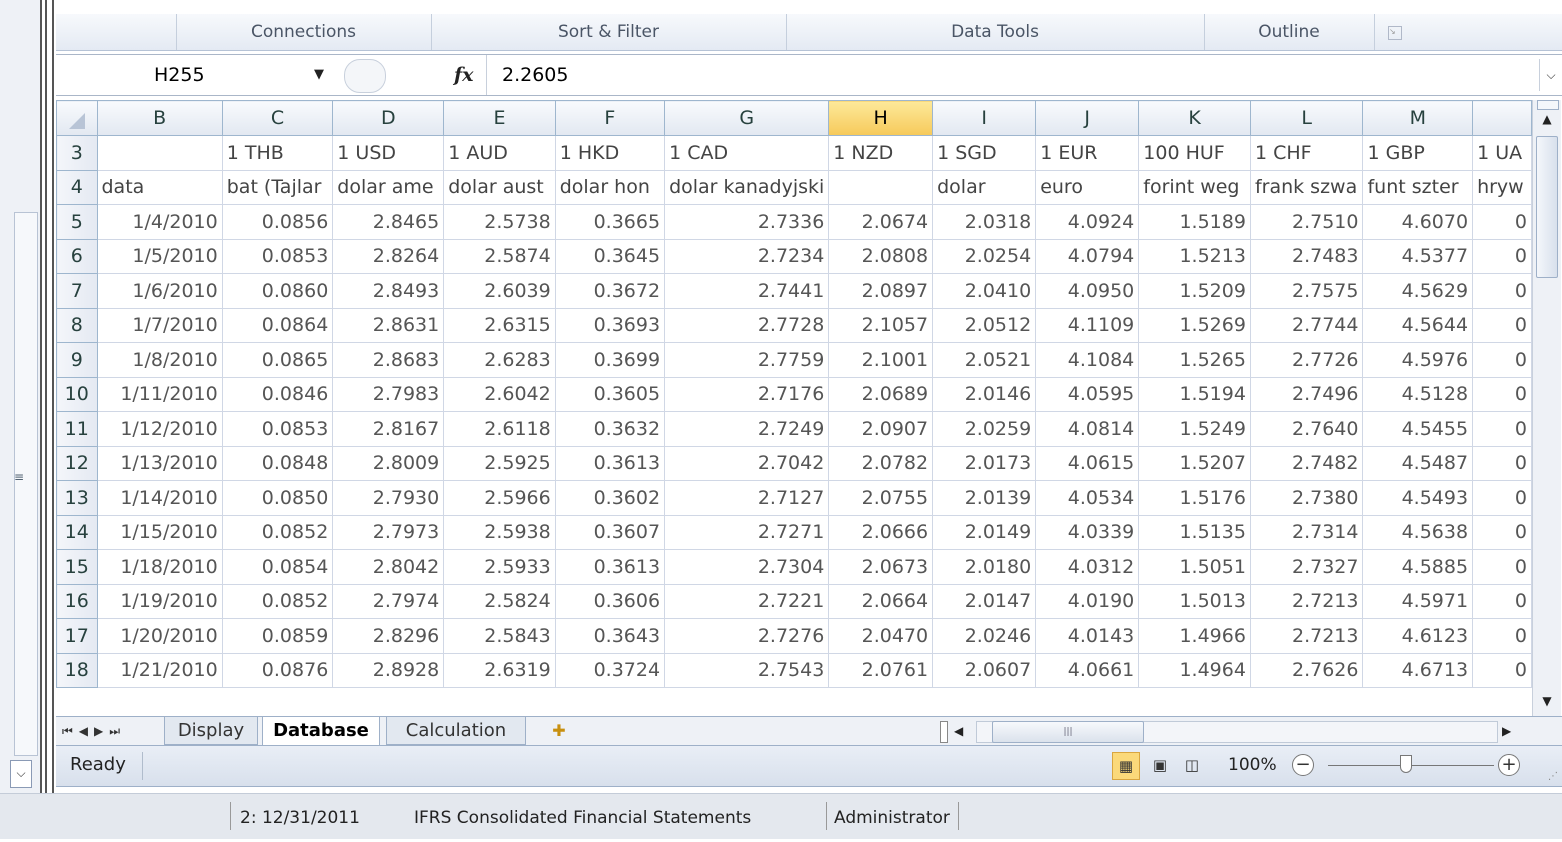 This screenshot has width=1562, height=842. Describe the element at coordinates (159, 429) in the screenshot. I see `cell: 1/12/2010` at that location.